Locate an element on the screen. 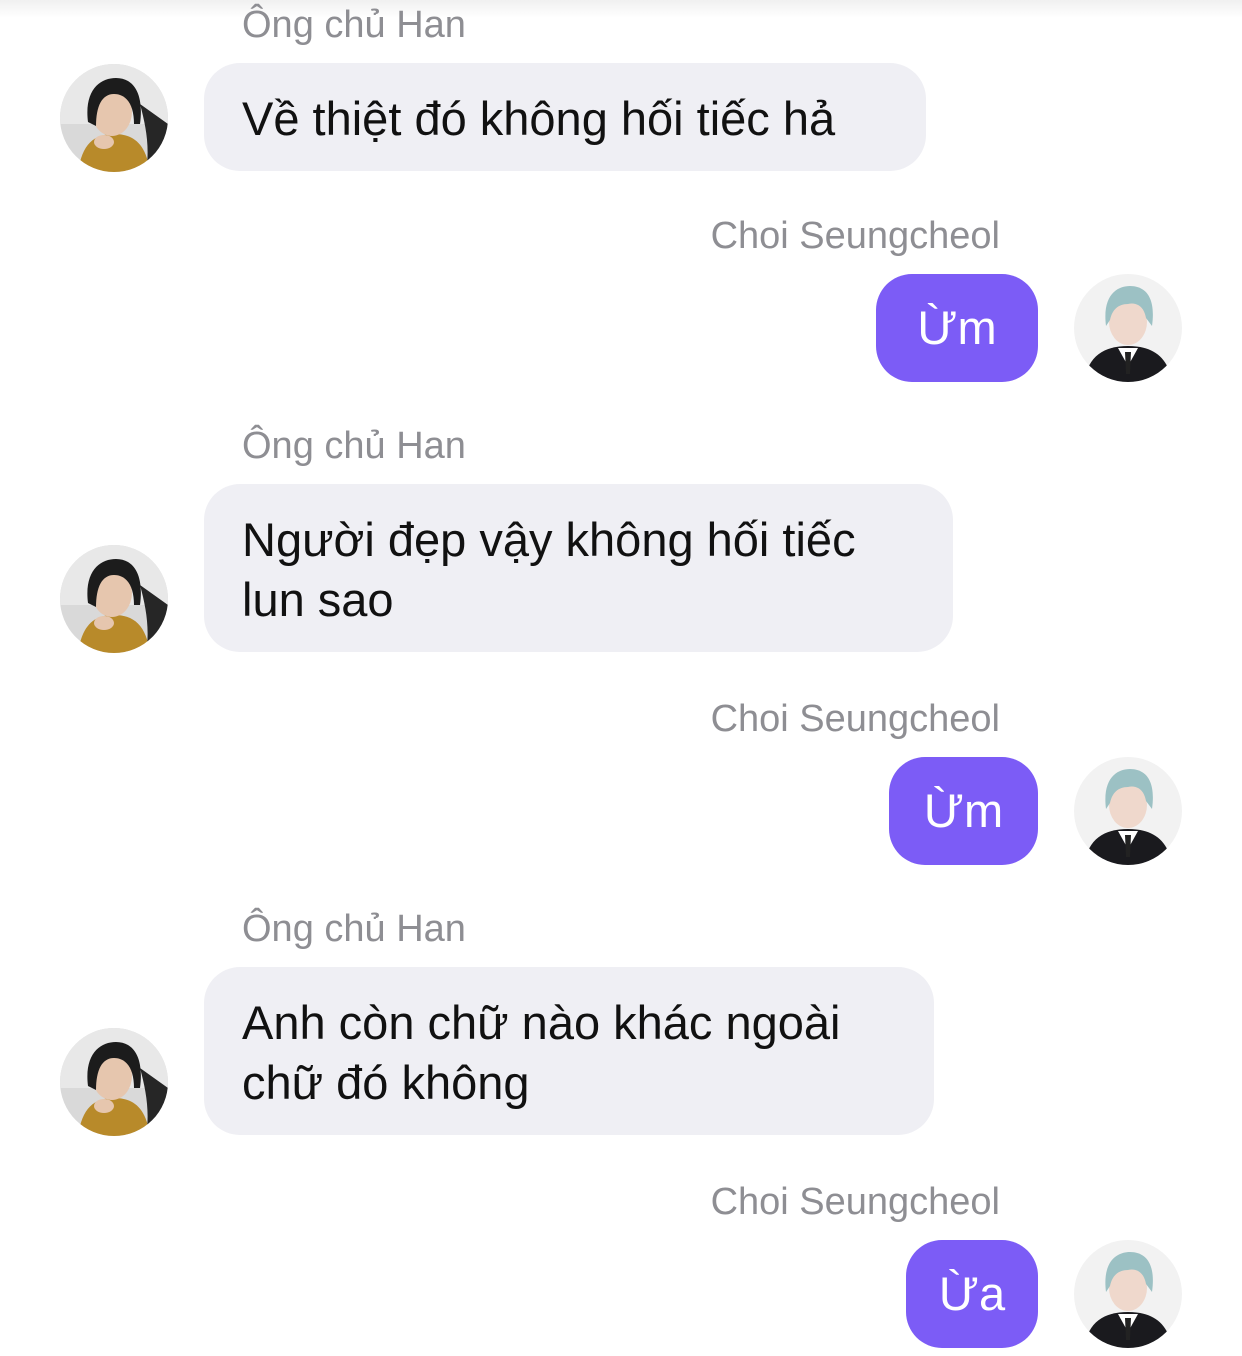 The image size is (1242, 1356). message-text: Anh còn chữ nào khác ngoài chữ đó không is located at coordinates (541, 1052).